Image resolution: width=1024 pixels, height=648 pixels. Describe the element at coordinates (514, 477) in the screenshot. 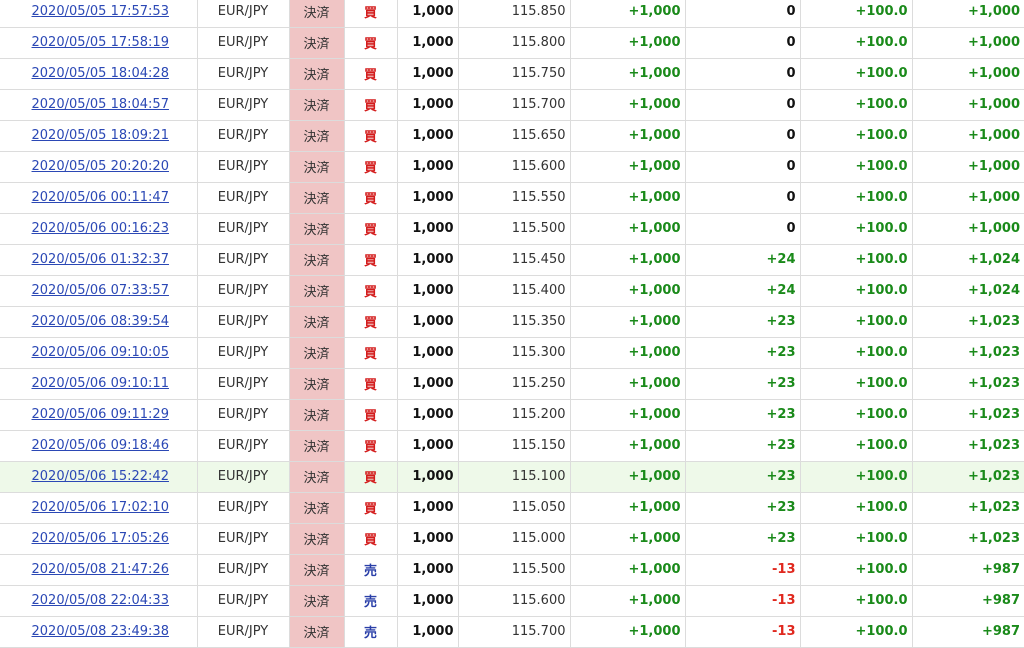

I see `rate-cell: 115.100` at that location.